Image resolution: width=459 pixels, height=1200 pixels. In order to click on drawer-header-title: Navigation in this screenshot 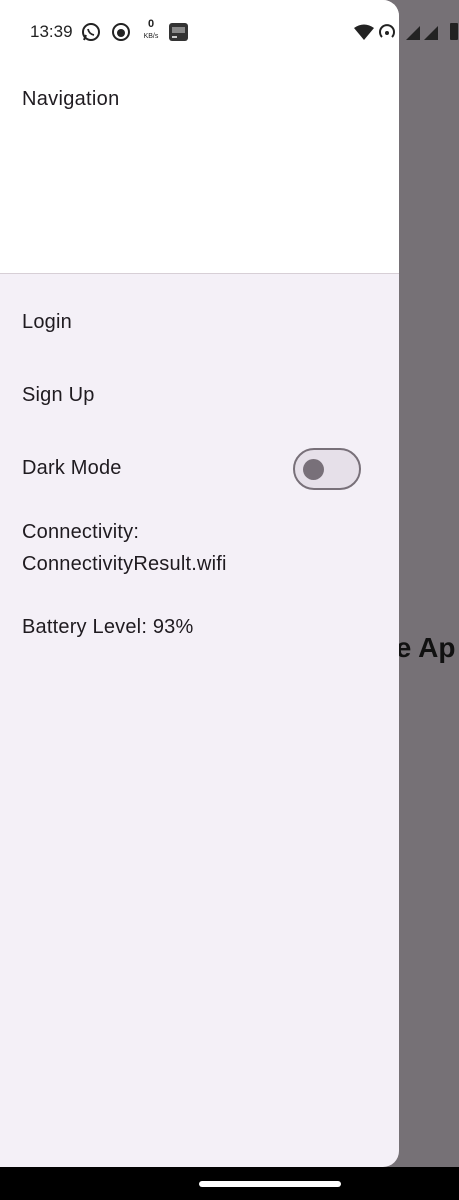, I will do `click(71, 99)`.